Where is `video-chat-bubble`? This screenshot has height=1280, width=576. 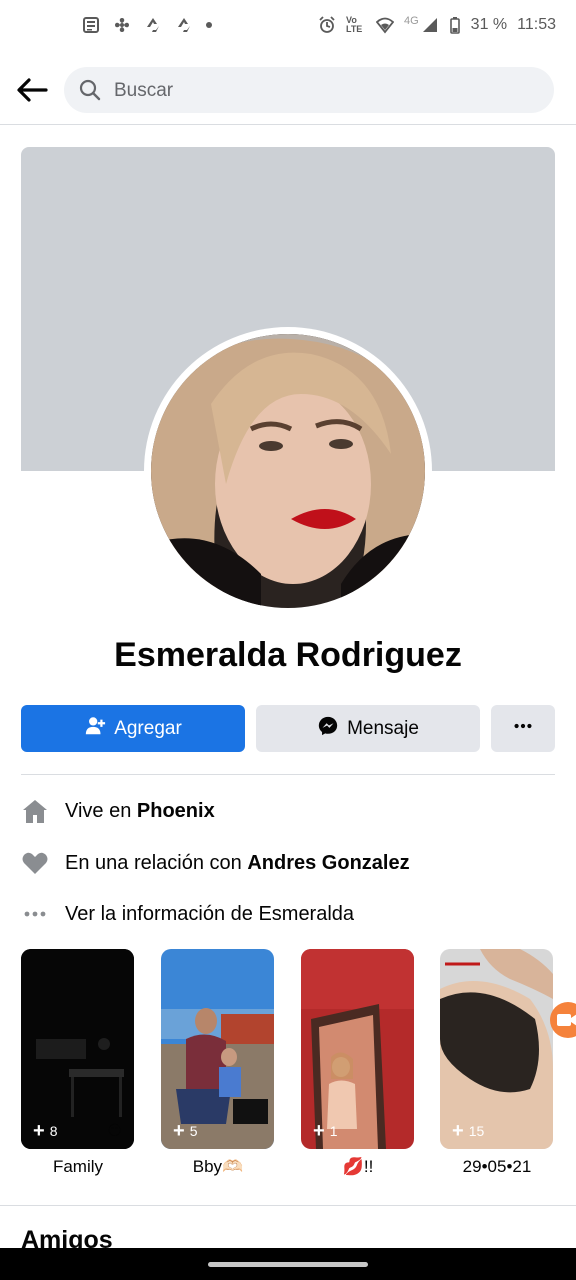 video-chat-bubble is located at coordinates (563, 1020).